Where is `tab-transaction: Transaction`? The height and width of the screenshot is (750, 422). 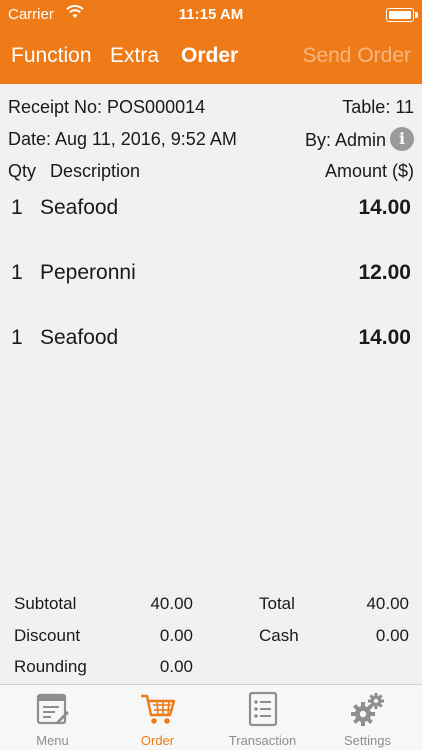
tab-transaction: Transaction is located at coordinates (262, 717).